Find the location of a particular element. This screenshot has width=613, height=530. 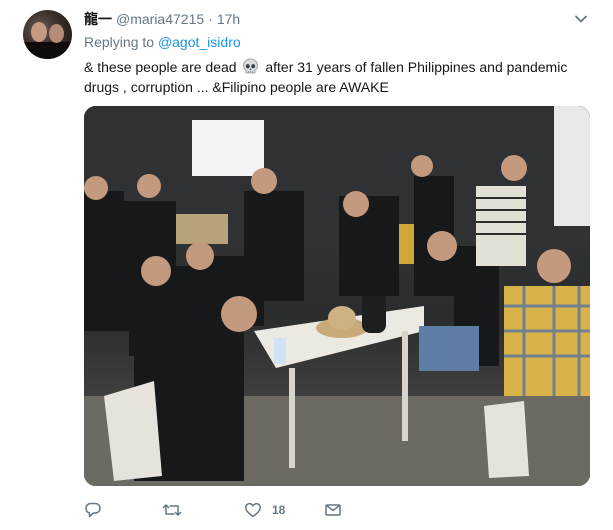

skull-emoji-icon is located at coordinates (251, 66).